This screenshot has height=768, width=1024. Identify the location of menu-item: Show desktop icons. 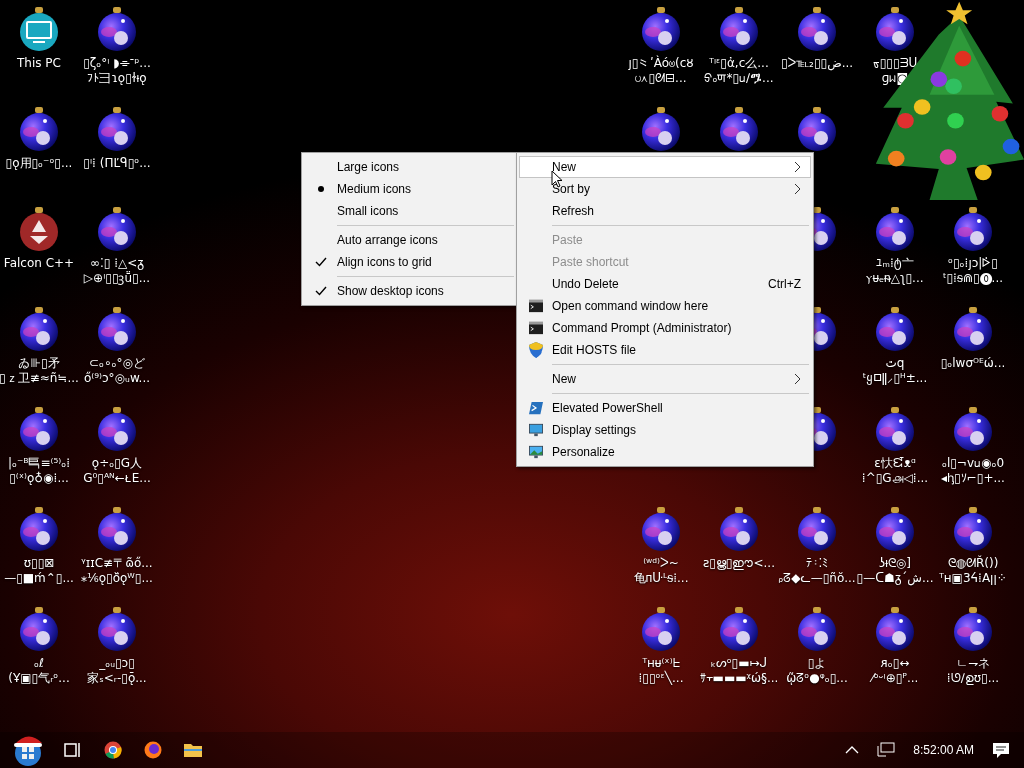
(410, 291).